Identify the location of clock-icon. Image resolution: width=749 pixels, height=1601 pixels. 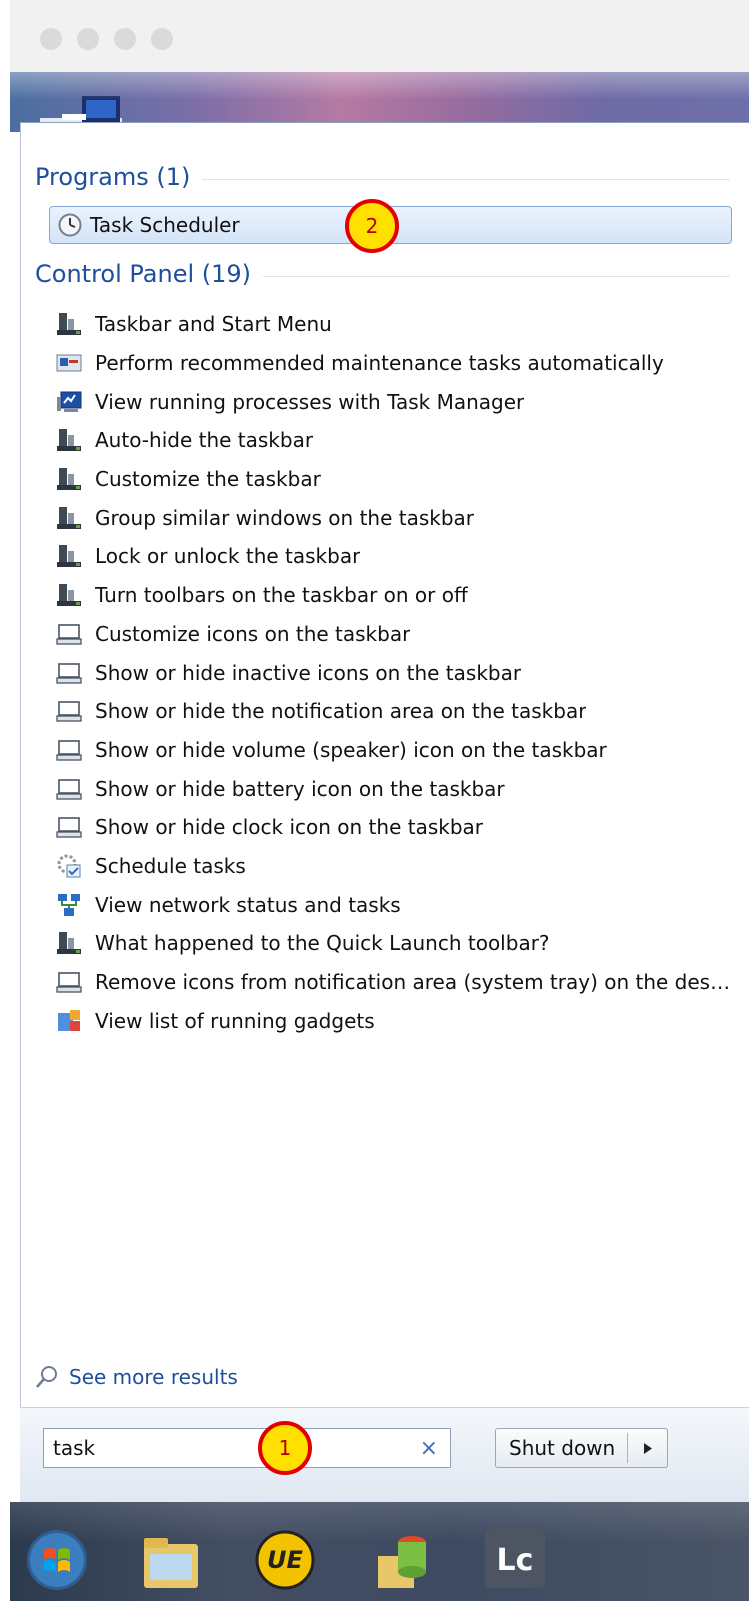
(70, 225).